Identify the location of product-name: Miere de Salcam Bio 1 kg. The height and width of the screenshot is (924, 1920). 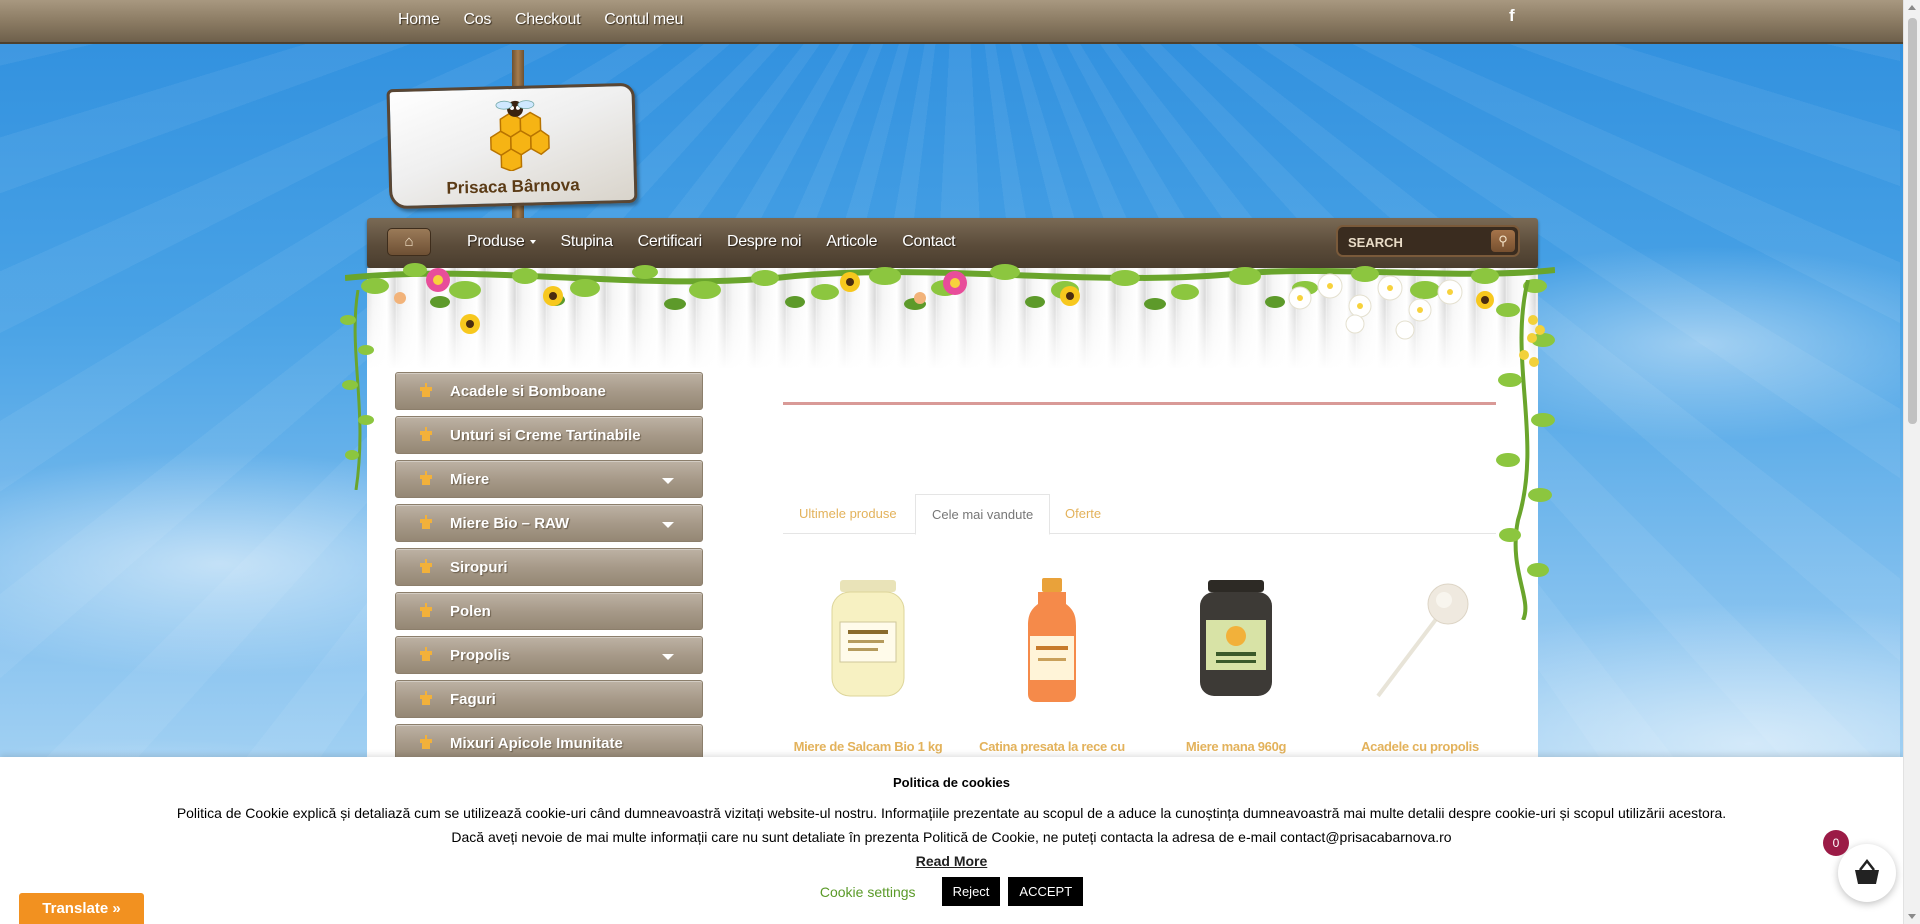
(868, 746).